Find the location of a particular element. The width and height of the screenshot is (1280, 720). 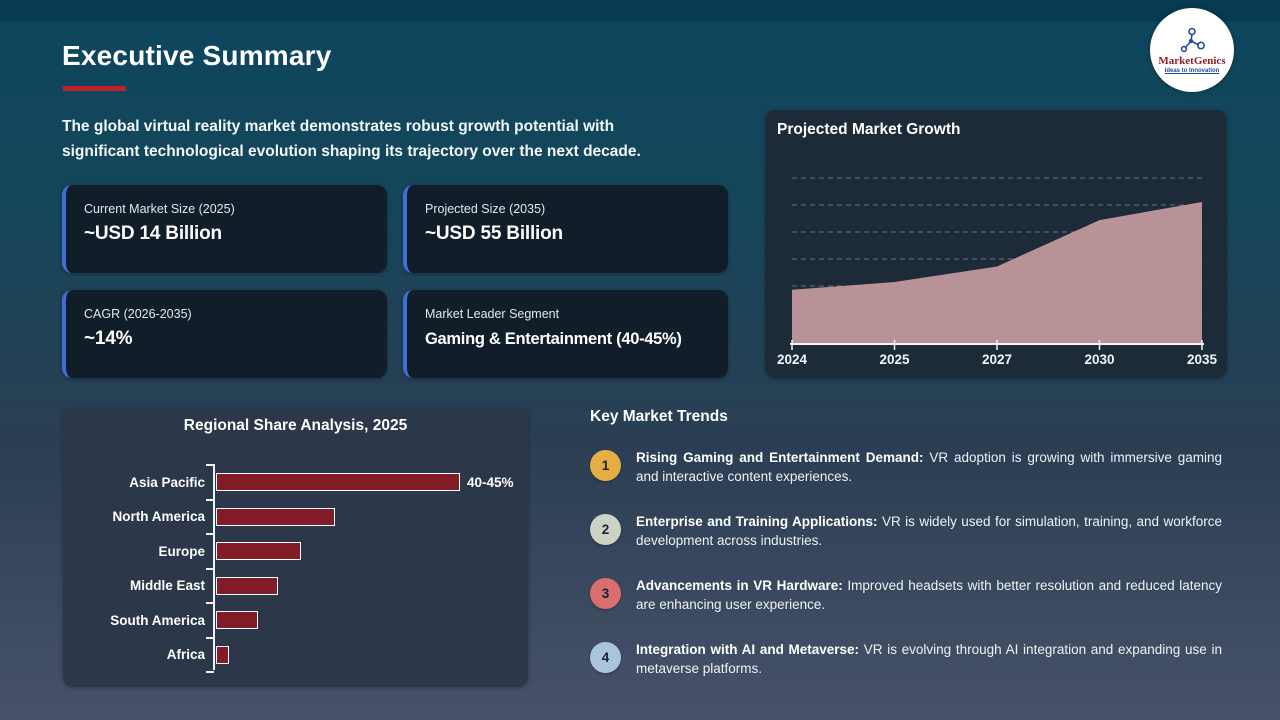

x-tick-label: 2035 is located at coordinates (1202, 359).